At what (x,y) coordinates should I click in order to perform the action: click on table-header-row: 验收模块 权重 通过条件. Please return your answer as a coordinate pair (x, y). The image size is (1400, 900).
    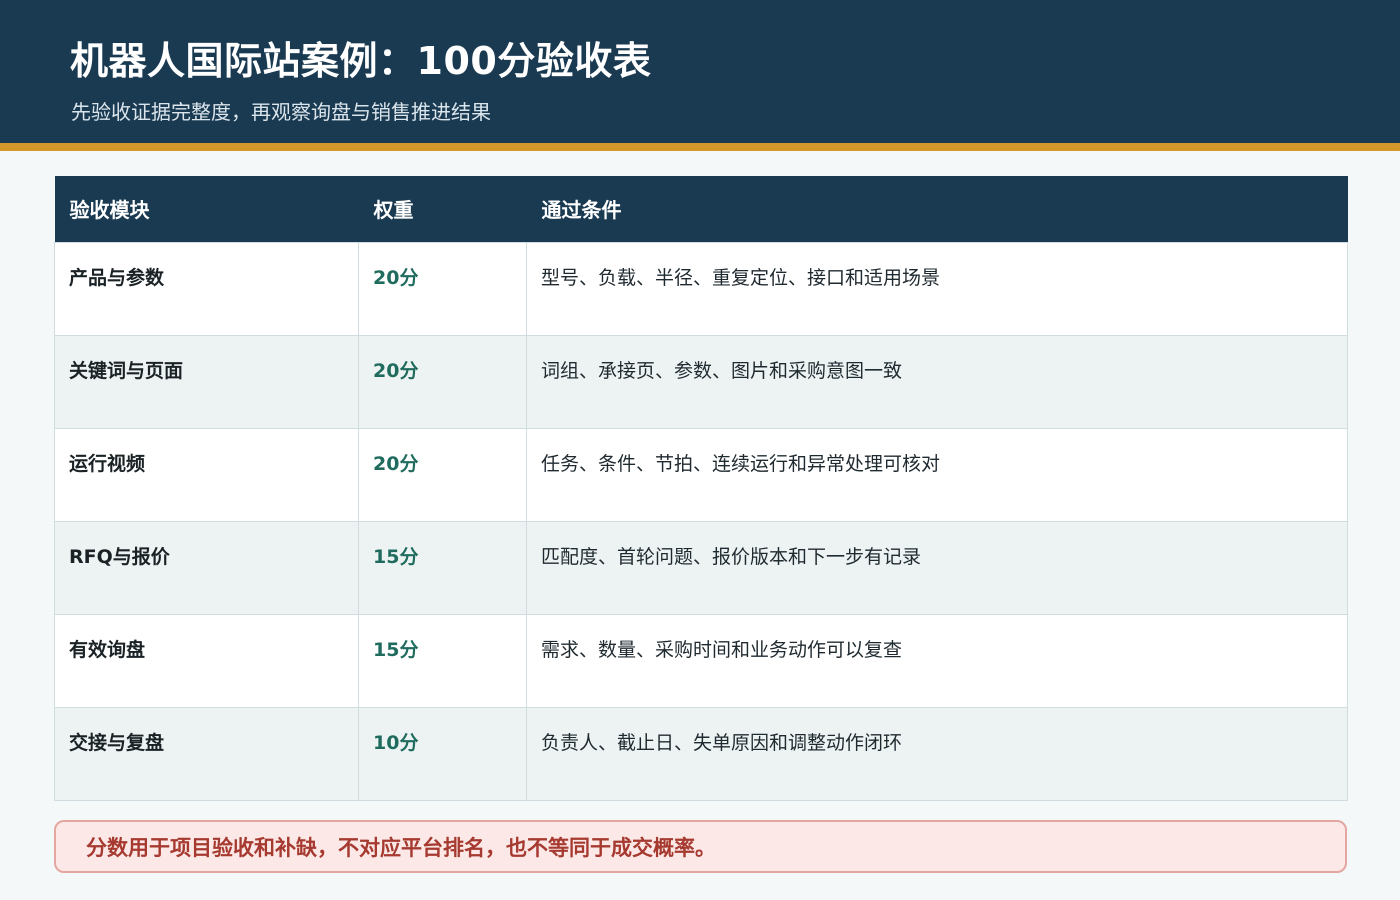
    Looking at the image, I should click on (701, 209).